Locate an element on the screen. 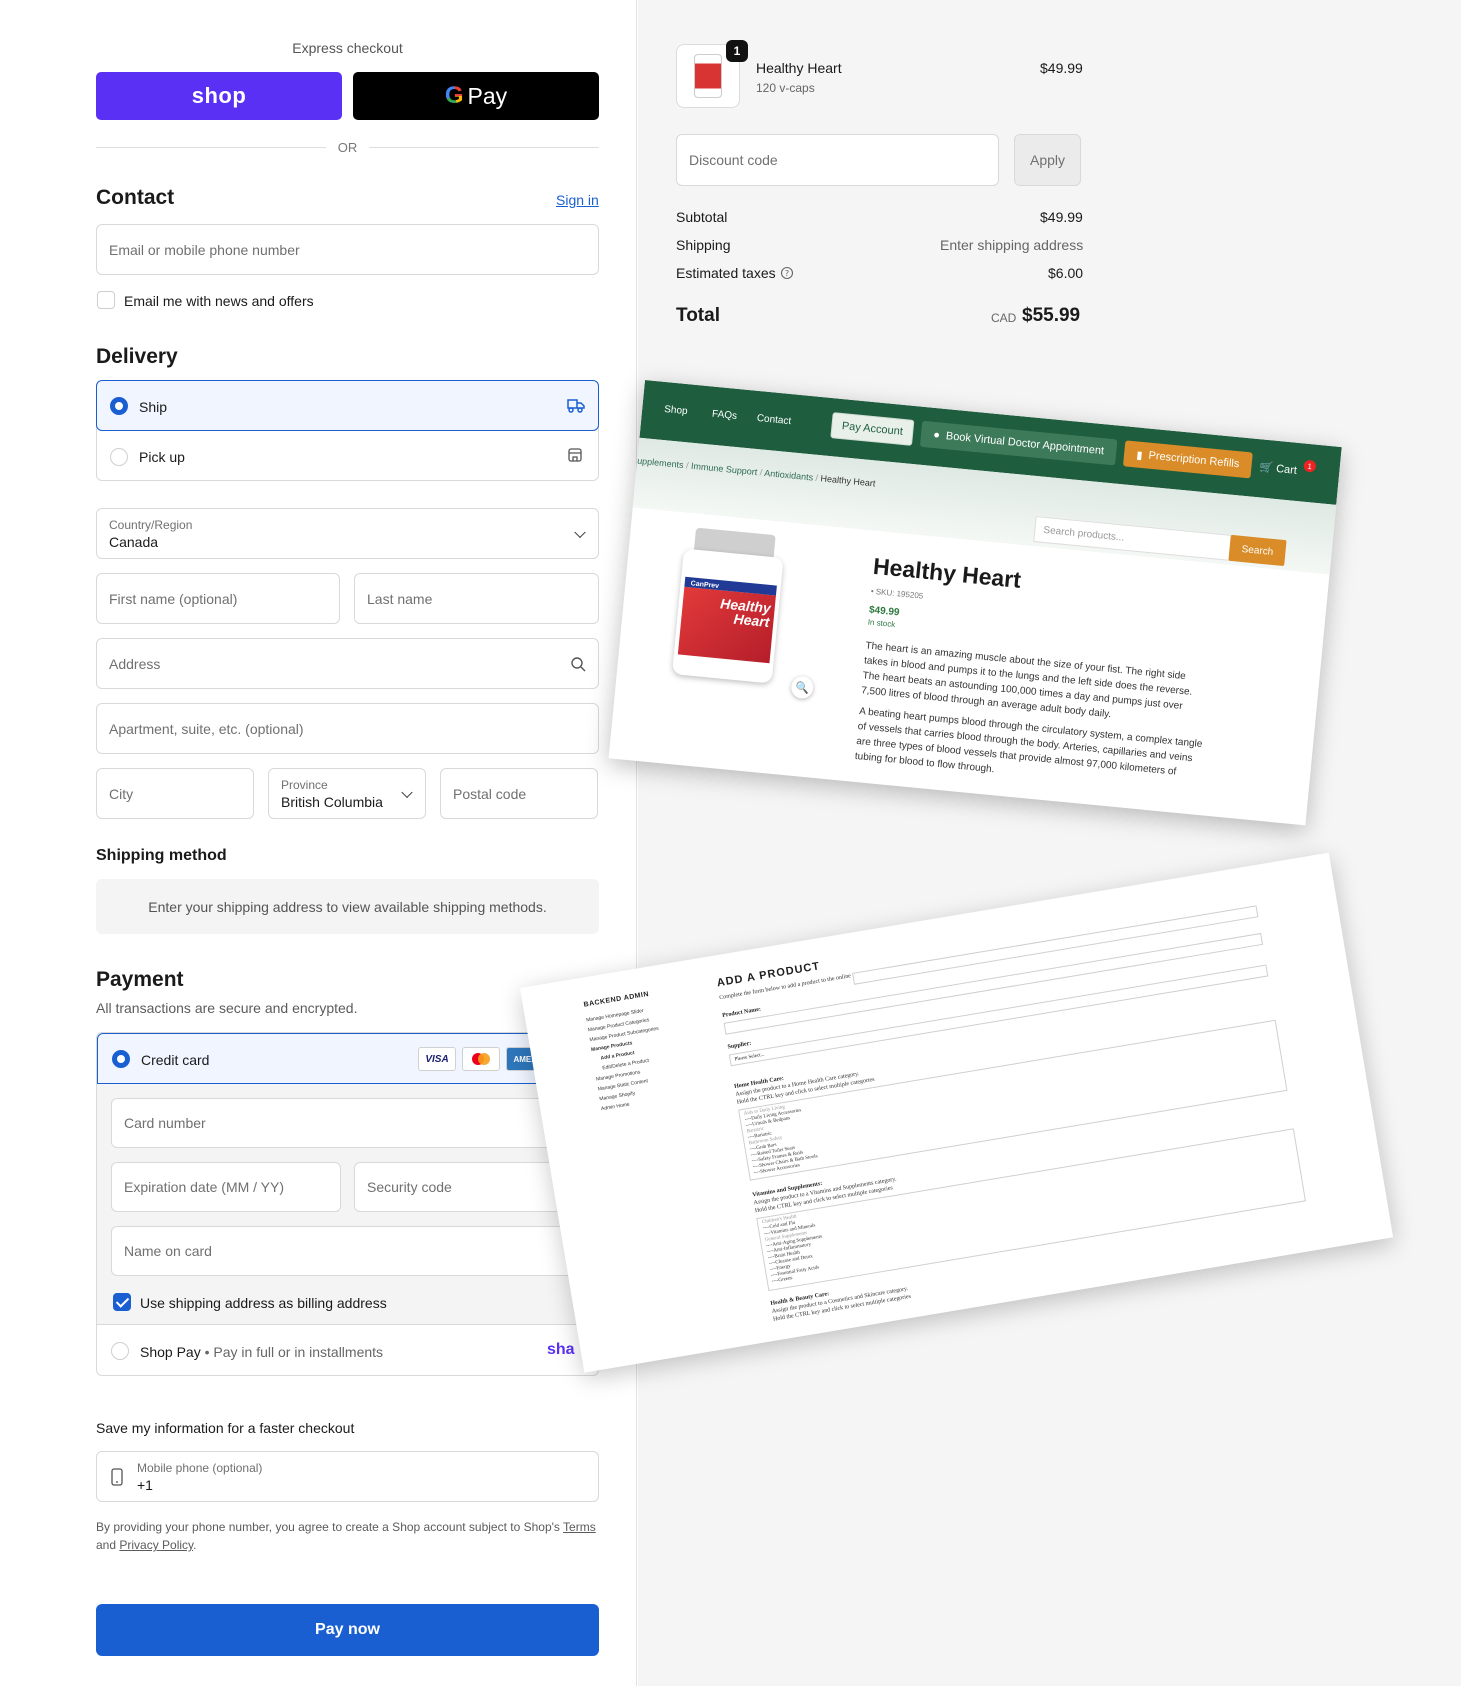 The image size is (1461, 1686). google-g-icon: G is located at coordinates (454, 95).